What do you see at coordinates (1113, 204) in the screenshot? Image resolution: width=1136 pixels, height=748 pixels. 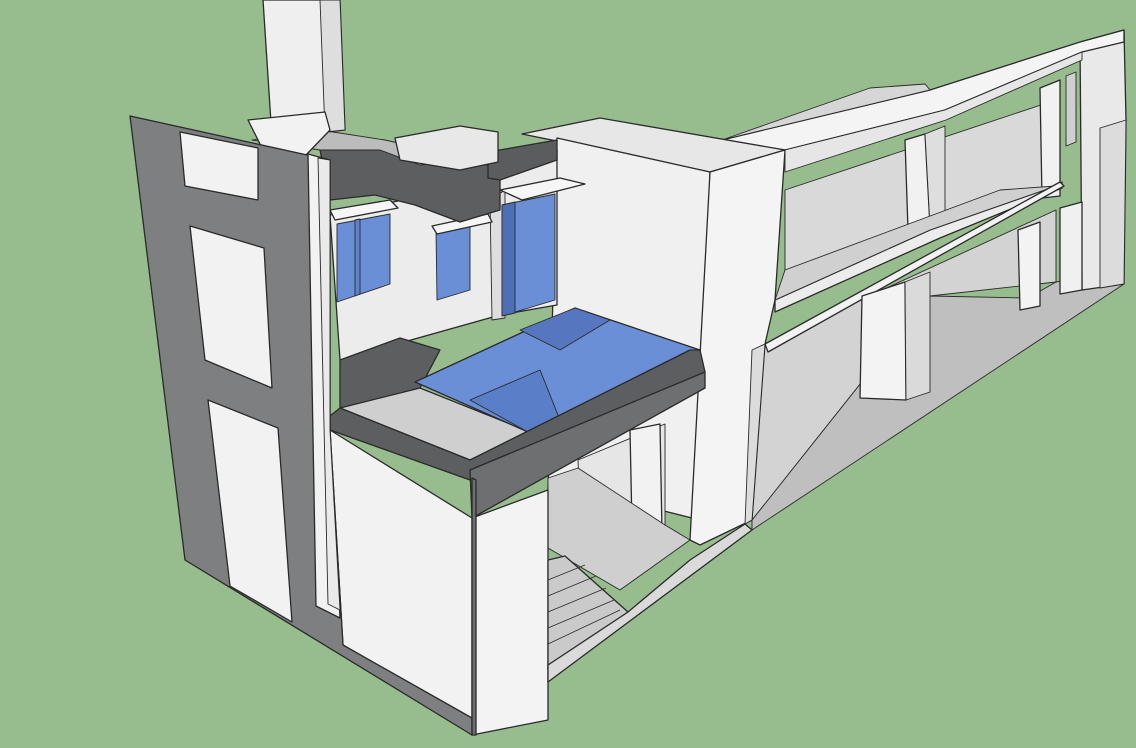 I see `right-wing-end-wall-side` at bounding box center [1113, 204].